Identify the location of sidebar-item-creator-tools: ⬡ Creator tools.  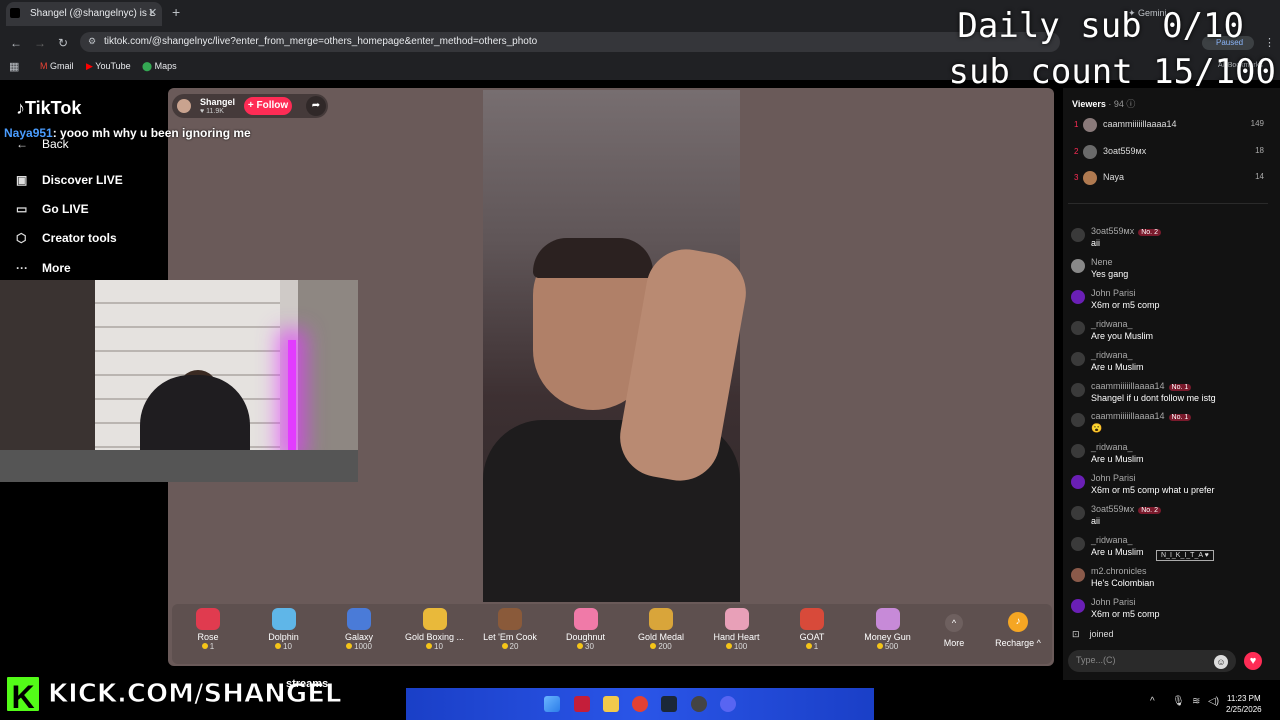
(66, 238).